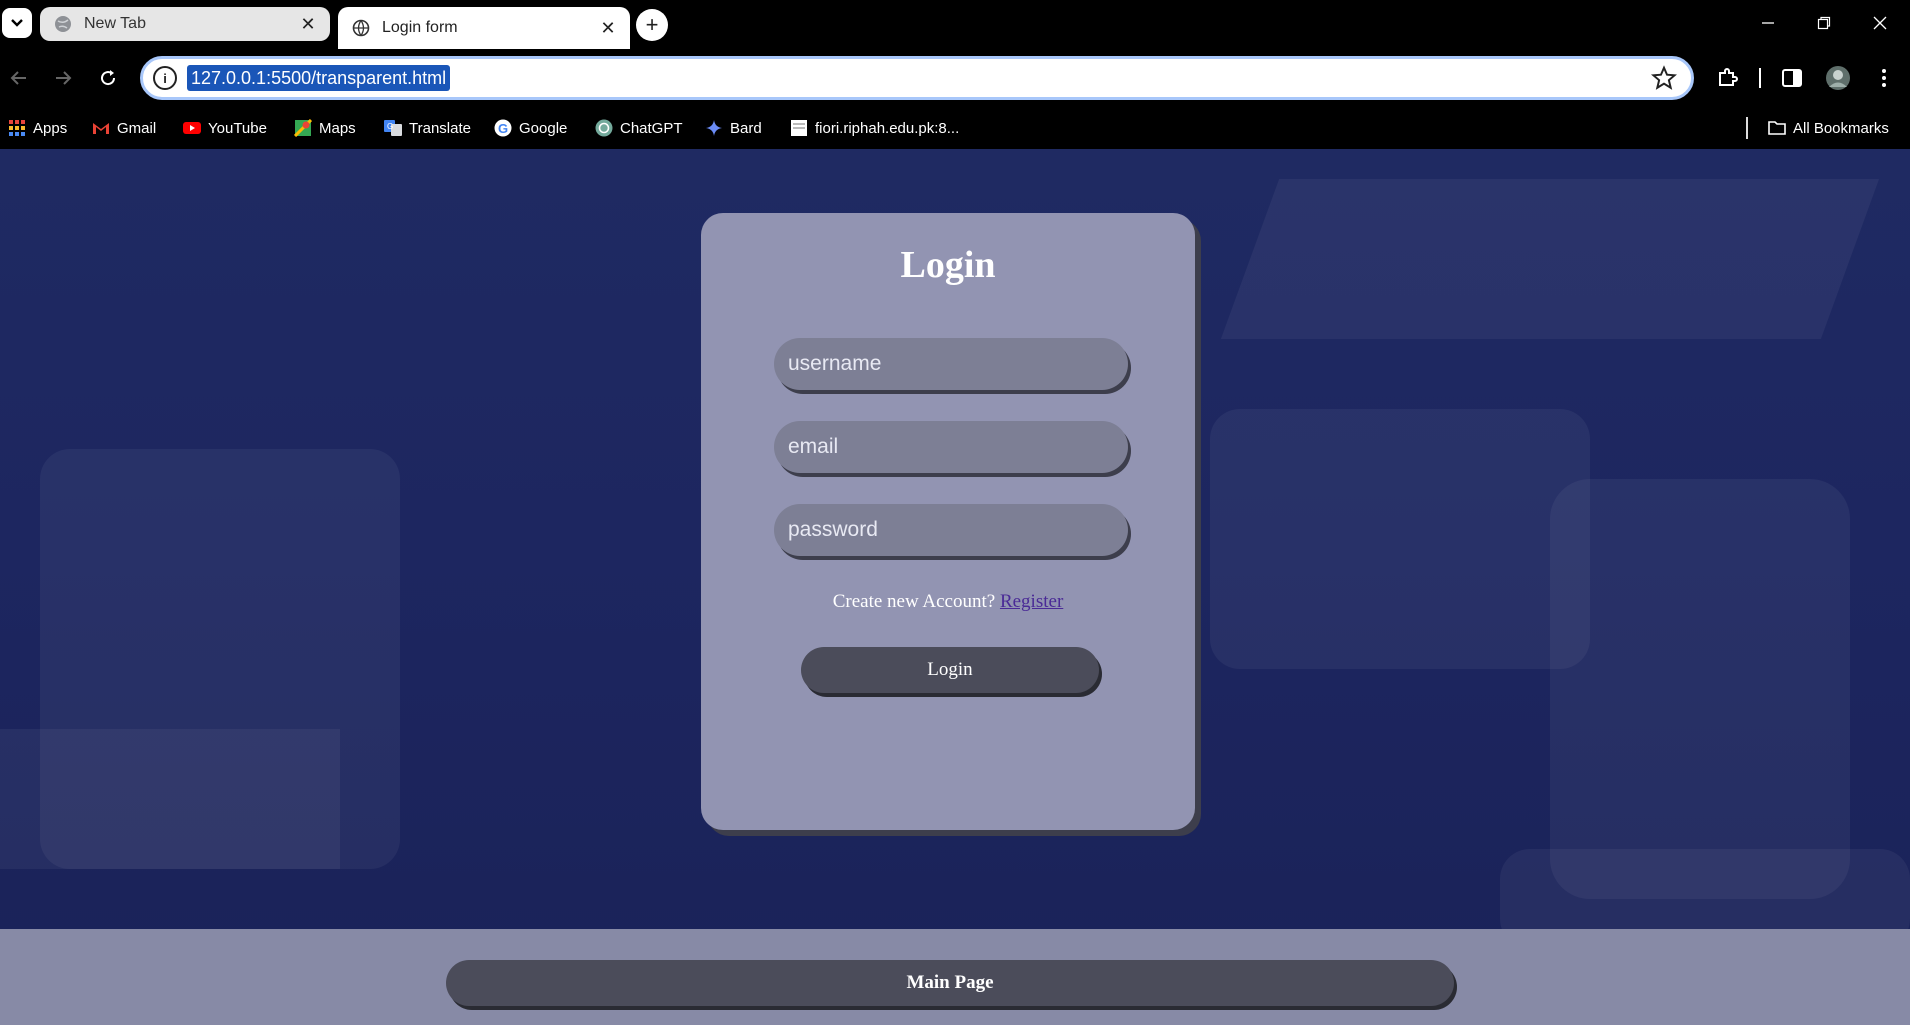 Image resolution: width=1910 pixels, height=1025 pixels. What do you see at coordinates (303, 128) in the screenshot?
I see `maps-icon` at bounding box center [303, 128].